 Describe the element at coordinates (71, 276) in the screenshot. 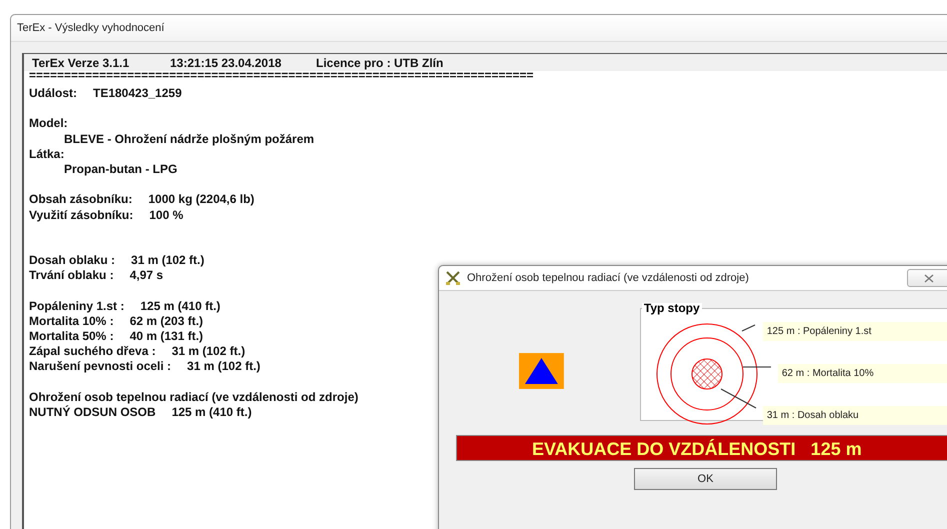

I see `field-label: Trvání oblaku :` at that location.